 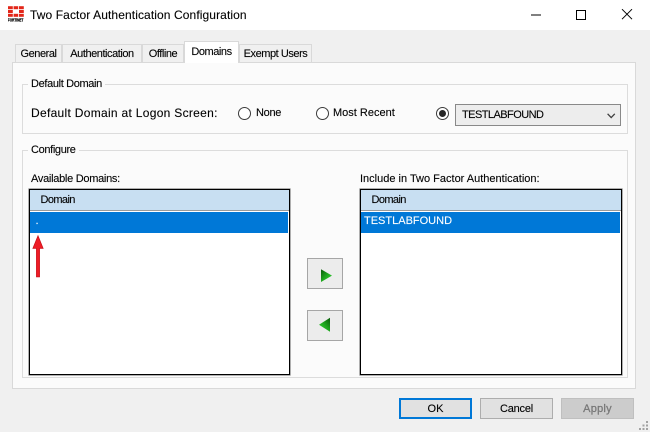 What do you see at coordinates (16, 19) in the screenshot?
I see `svg-text: FORTINET` at bounding box center [16, 19].